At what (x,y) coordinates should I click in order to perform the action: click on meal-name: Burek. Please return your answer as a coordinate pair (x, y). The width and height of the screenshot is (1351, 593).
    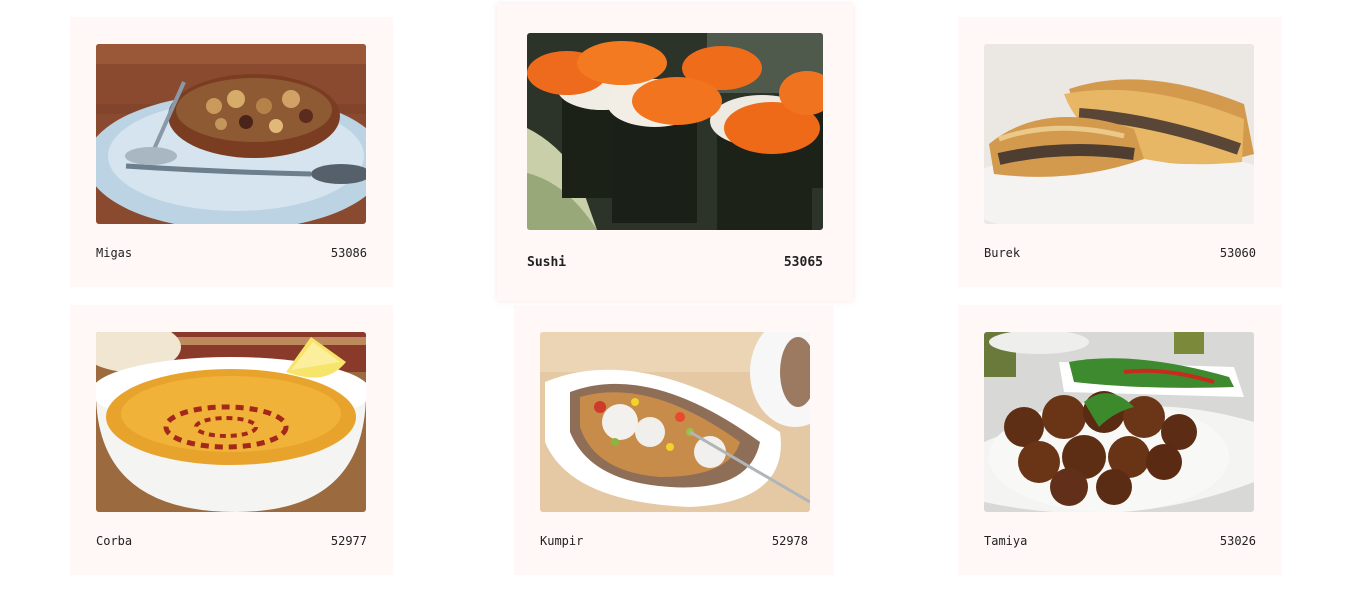
    Looking at the image, I should click on (1002, 253).